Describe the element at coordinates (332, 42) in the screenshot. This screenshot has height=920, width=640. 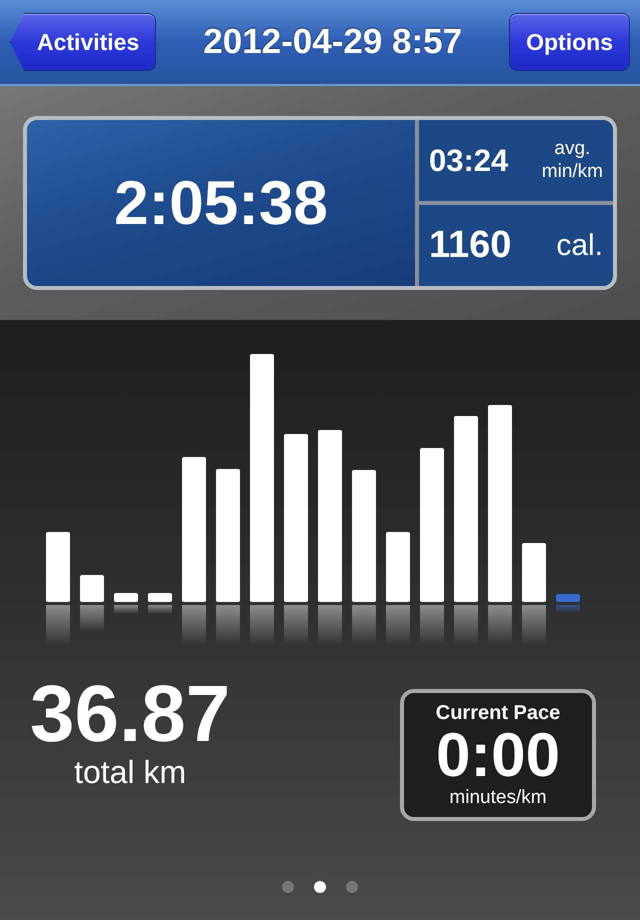
I see `nav-title: 2012-04-29 8:57` at that location.